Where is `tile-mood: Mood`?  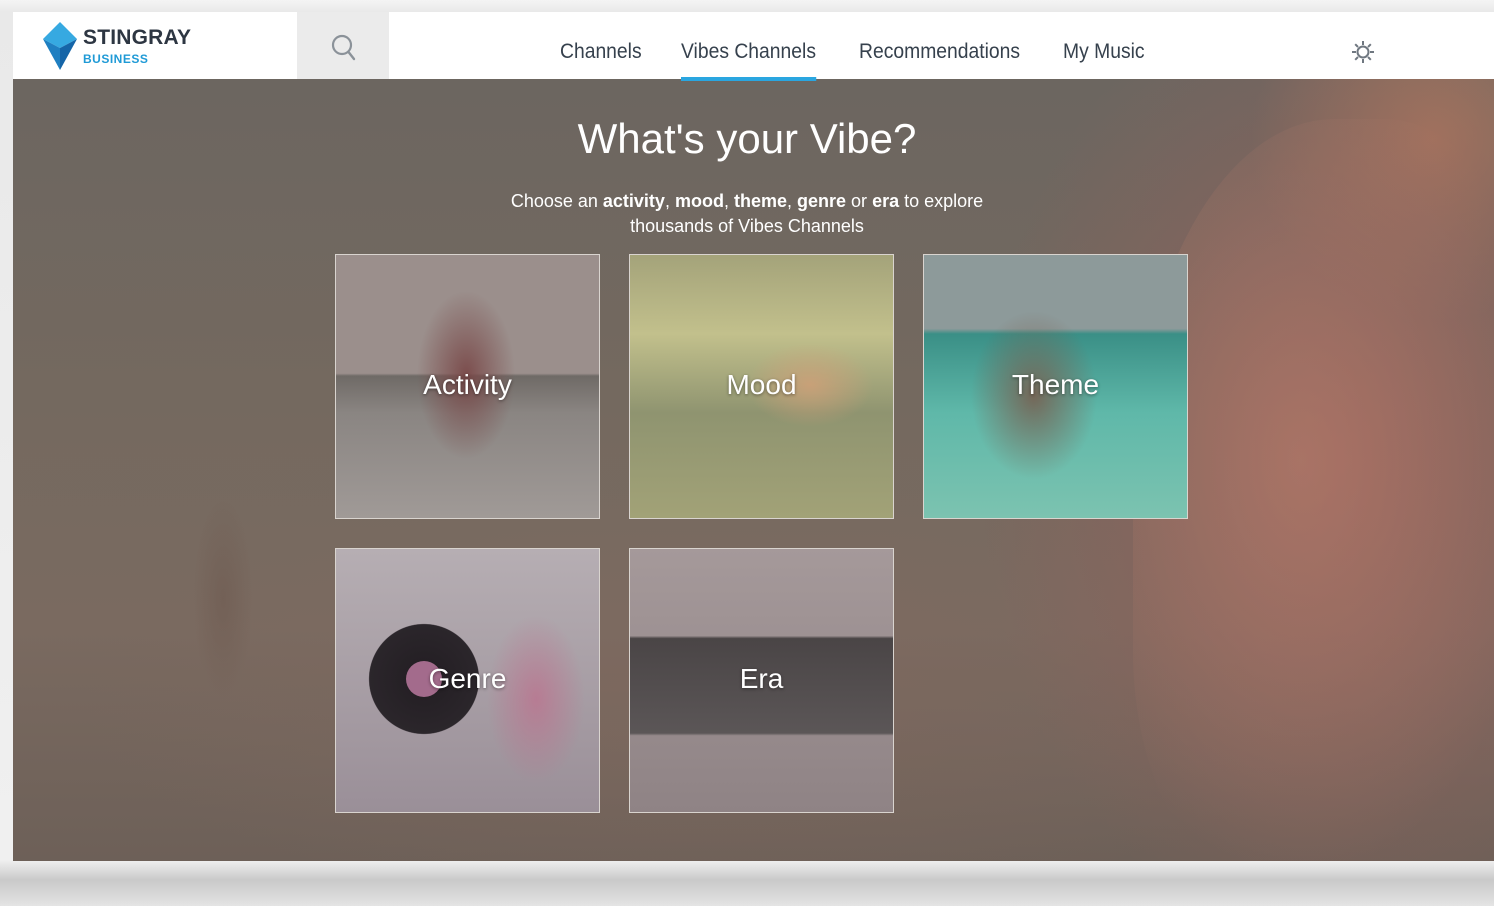
tile-mood: Mood is located at coordinates (761, 386).